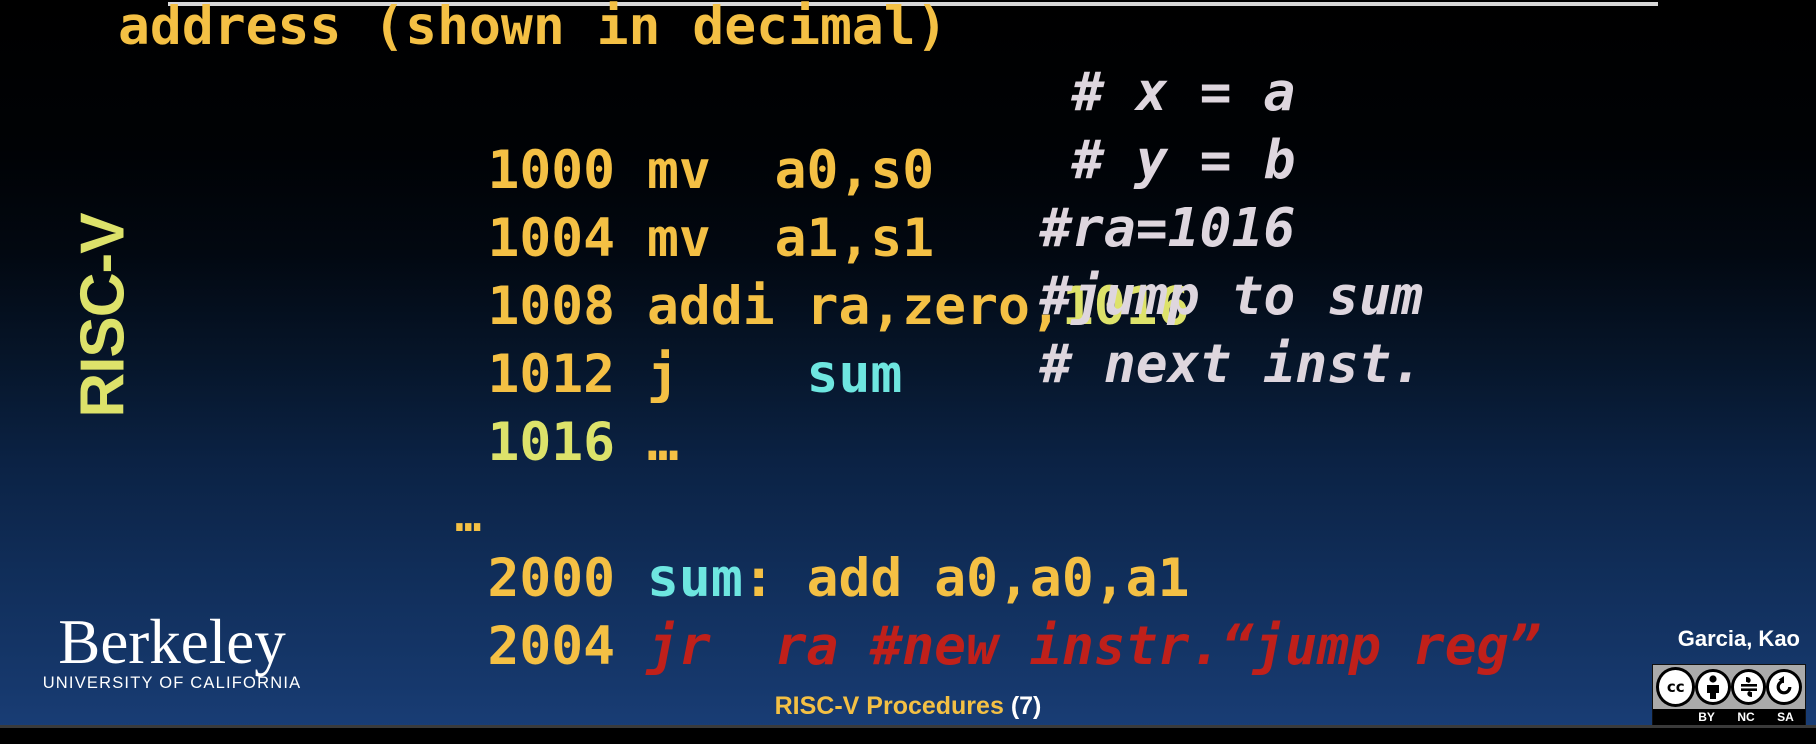  I want to click on creative-commons-badge: cc BY NC SA, so click(1729, 695).